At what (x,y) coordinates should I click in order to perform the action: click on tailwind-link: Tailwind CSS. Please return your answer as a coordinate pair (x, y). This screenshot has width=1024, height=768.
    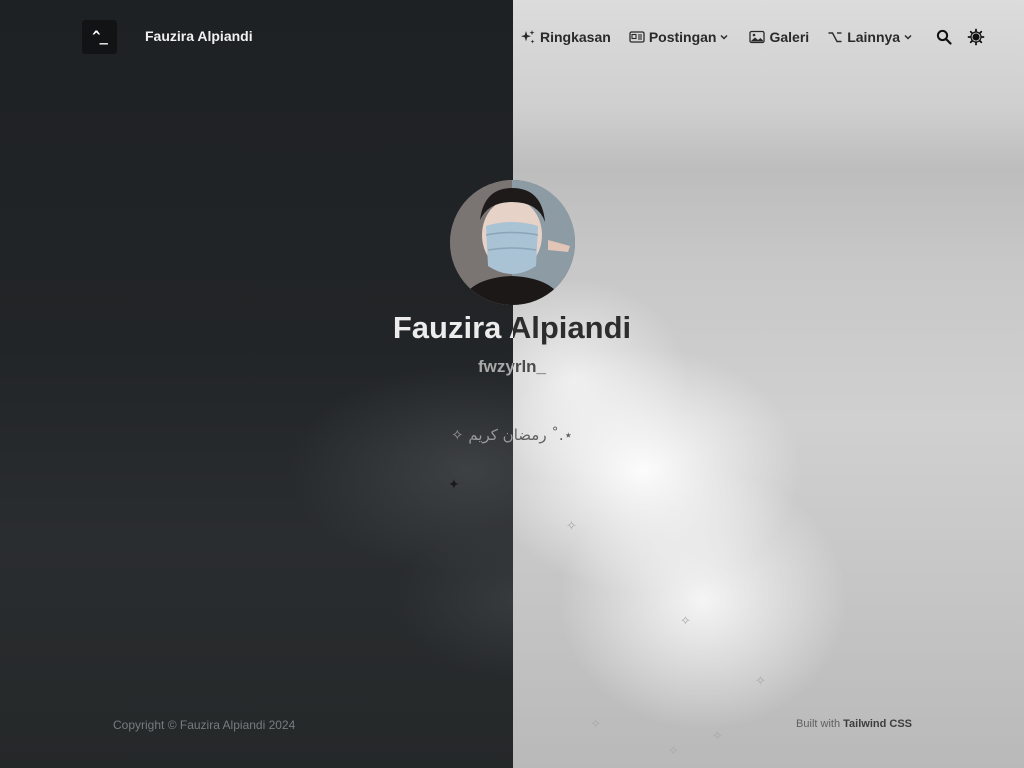
    Looking at the image, I should click on (877, 724).